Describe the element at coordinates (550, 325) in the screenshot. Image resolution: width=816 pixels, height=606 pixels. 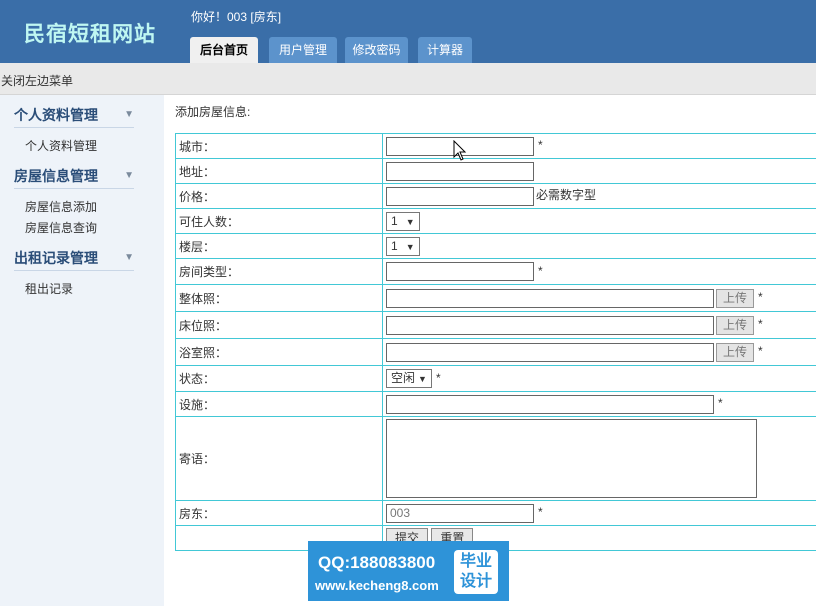
I see `bed-photo-input` at that location.